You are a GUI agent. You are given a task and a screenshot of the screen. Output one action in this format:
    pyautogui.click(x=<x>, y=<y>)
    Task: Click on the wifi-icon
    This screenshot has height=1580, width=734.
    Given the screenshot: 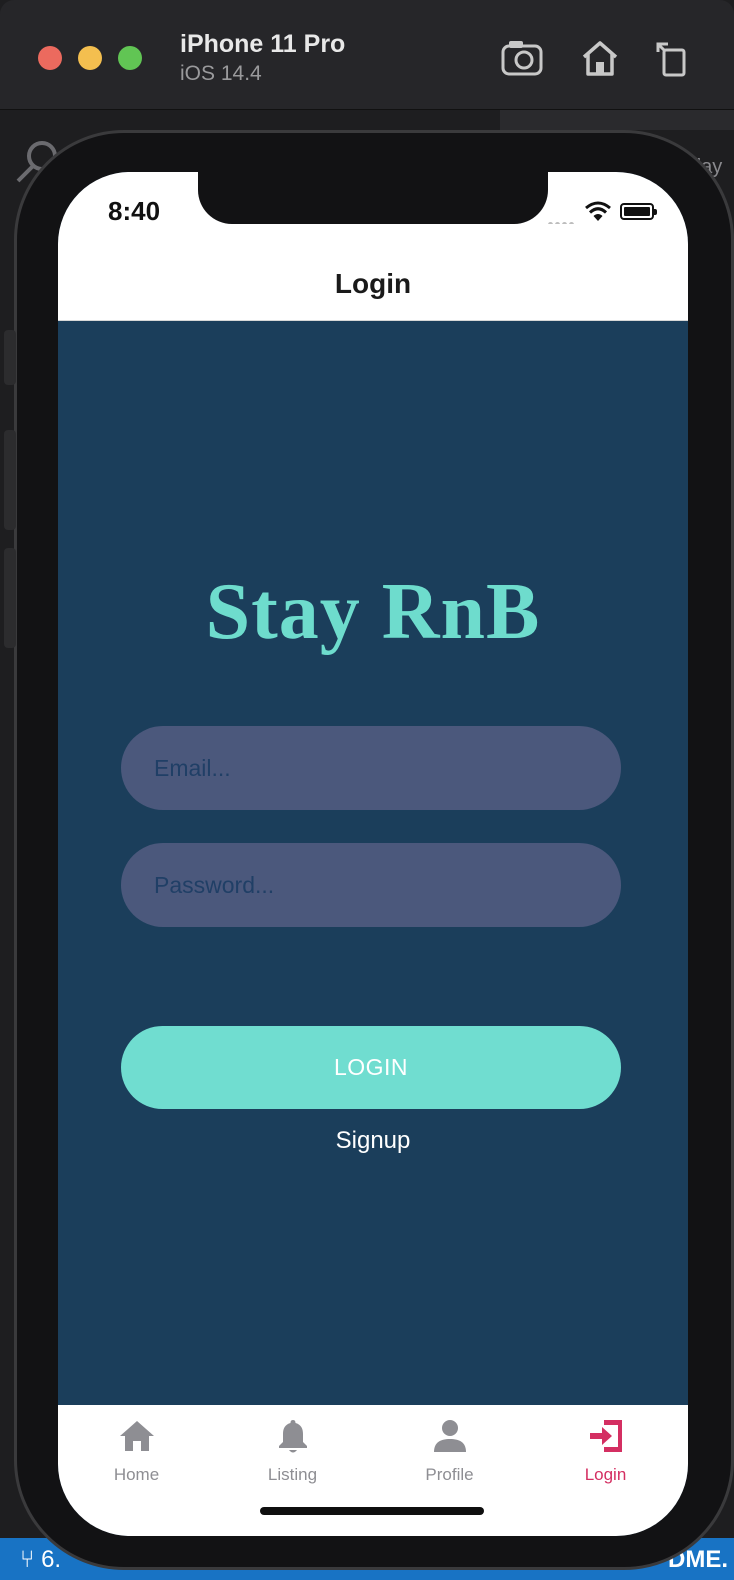 What is the action you would take?
    pyautogui.click(x=598, y=211)
    